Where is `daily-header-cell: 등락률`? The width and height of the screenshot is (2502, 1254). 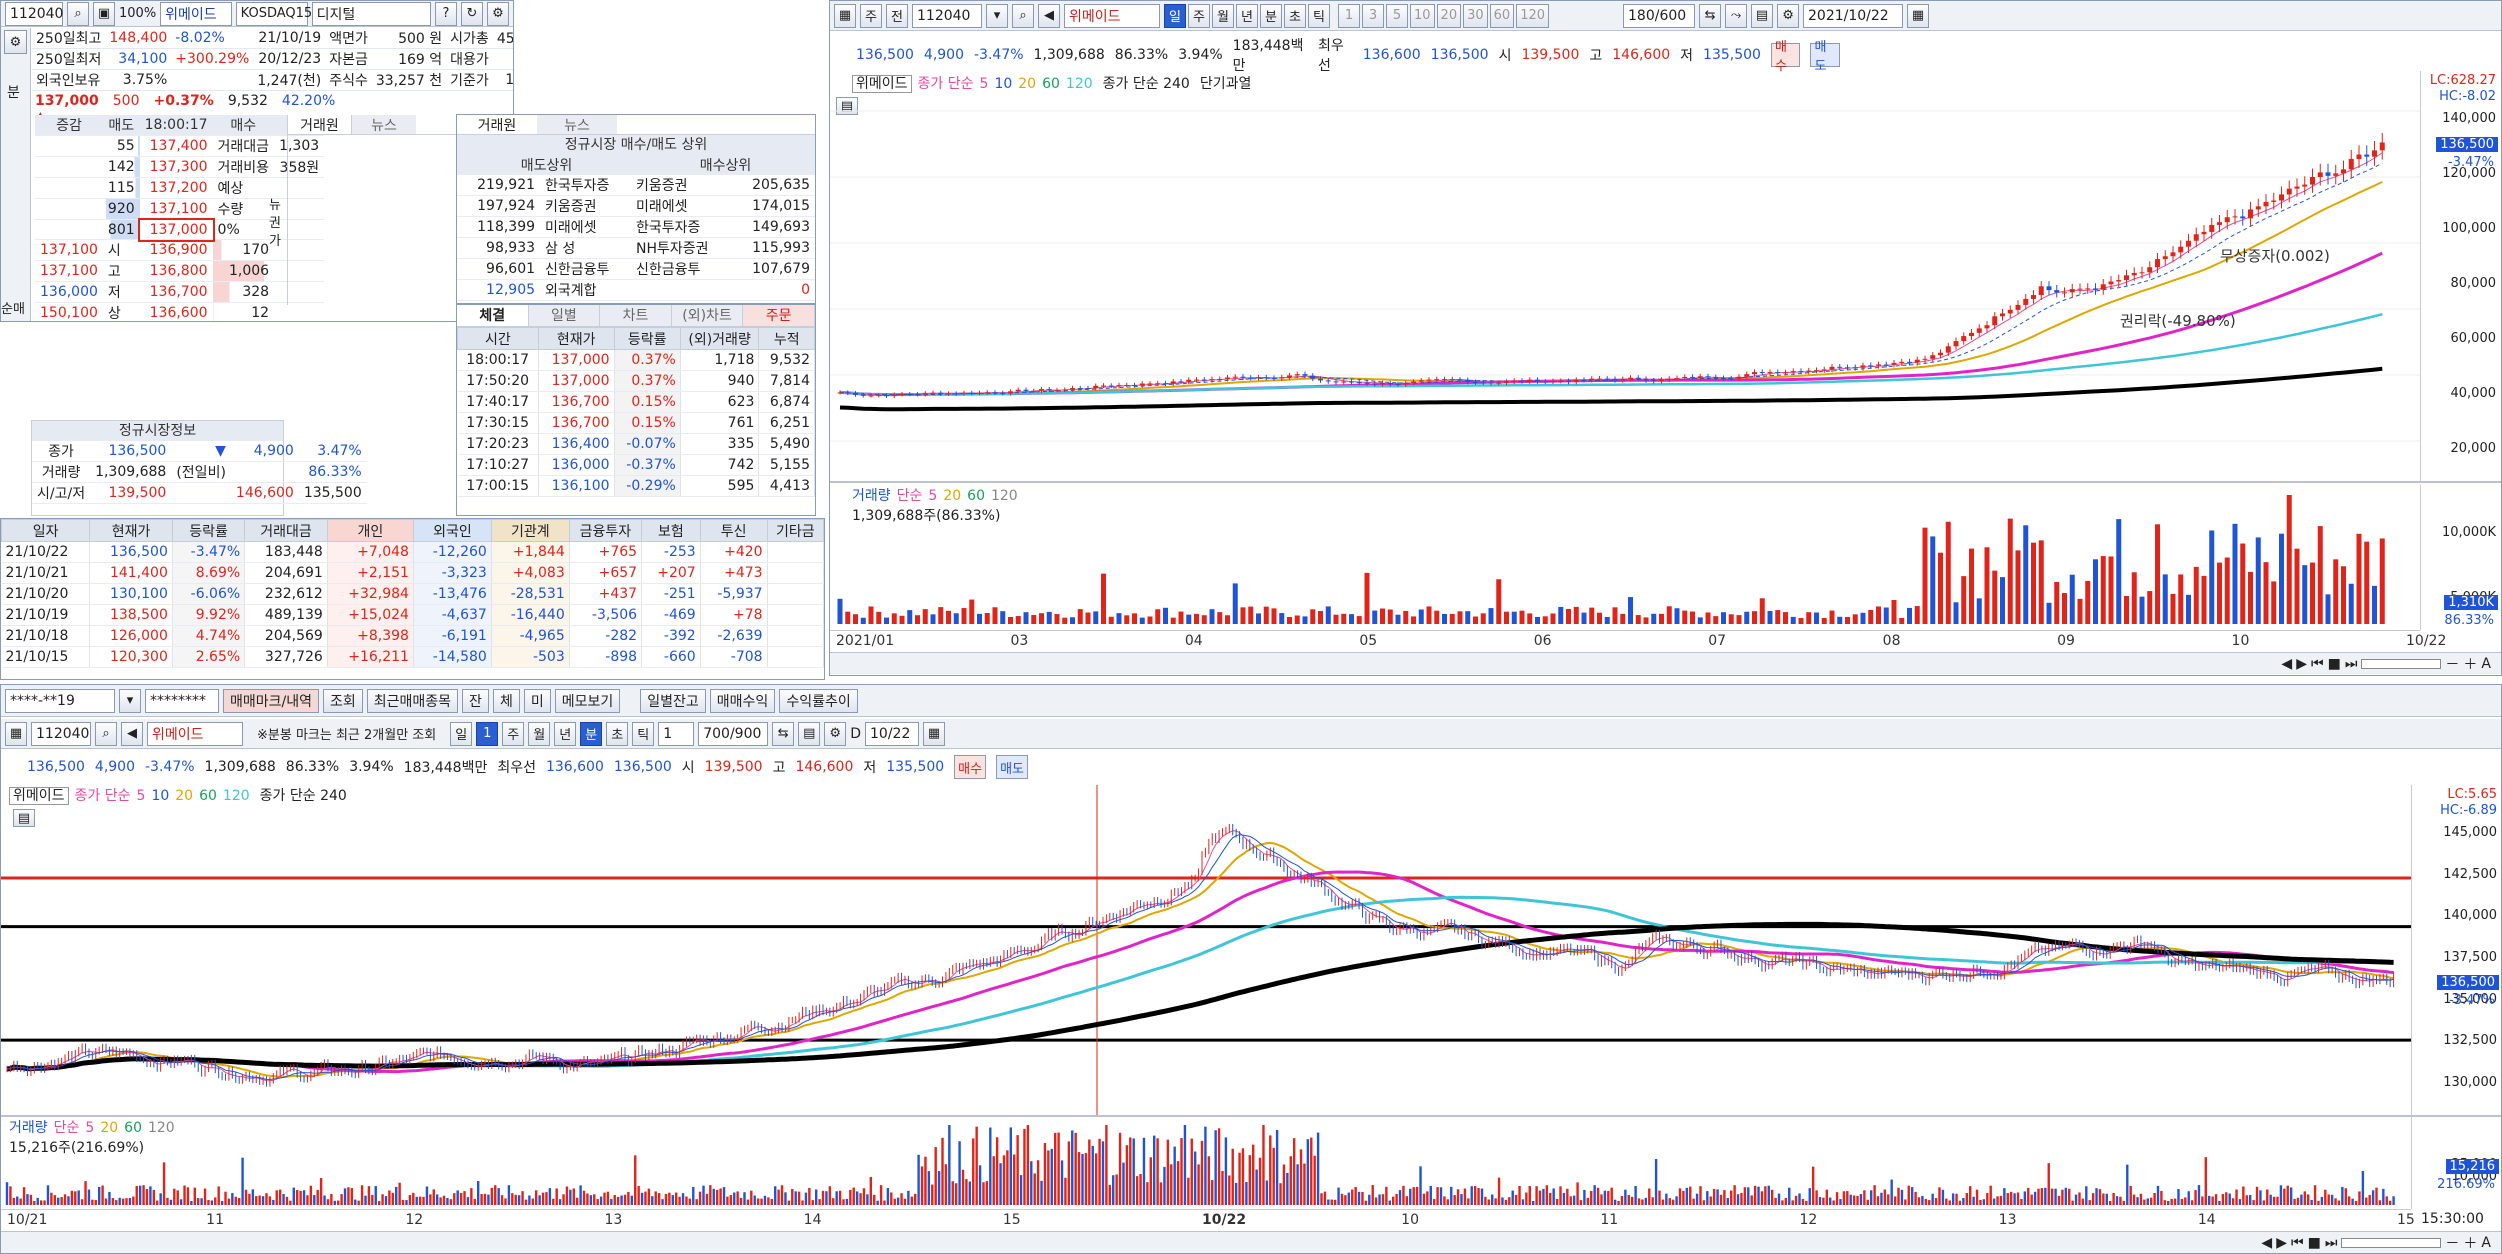 daily-header-cell: 등락률 is located at coordinates (208, 530).